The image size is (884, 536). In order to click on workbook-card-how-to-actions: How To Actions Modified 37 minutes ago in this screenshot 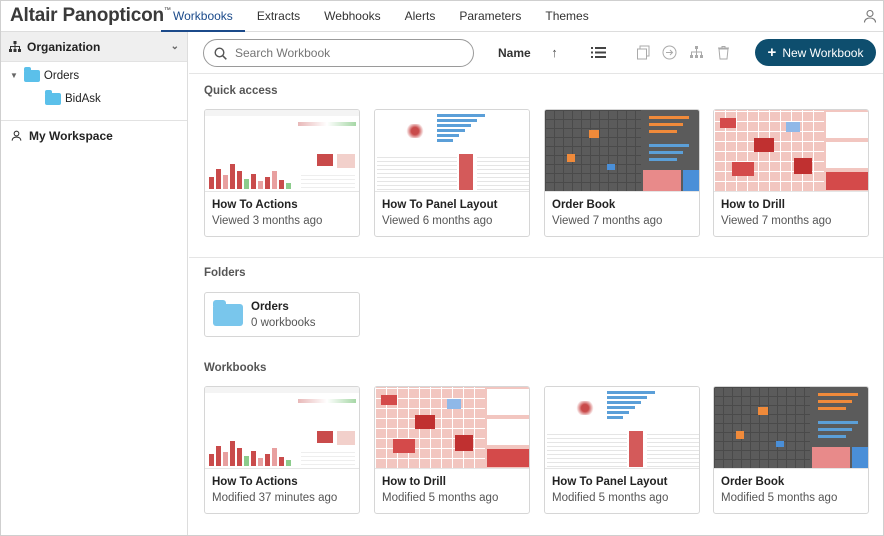, I will do `click(282, 450)`.